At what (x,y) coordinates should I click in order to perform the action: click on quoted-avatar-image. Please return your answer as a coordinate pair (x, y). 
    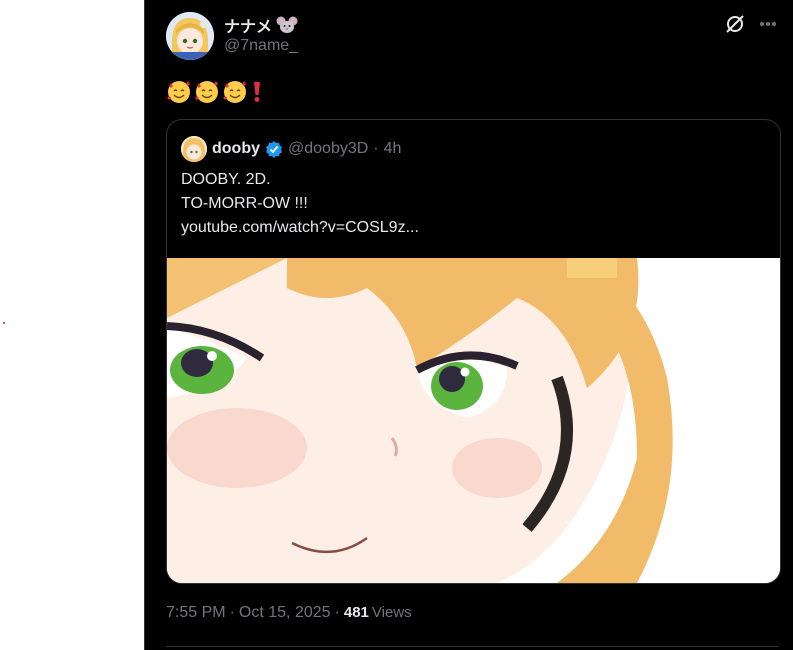
    Looking at the image, I should click on (194, 149).